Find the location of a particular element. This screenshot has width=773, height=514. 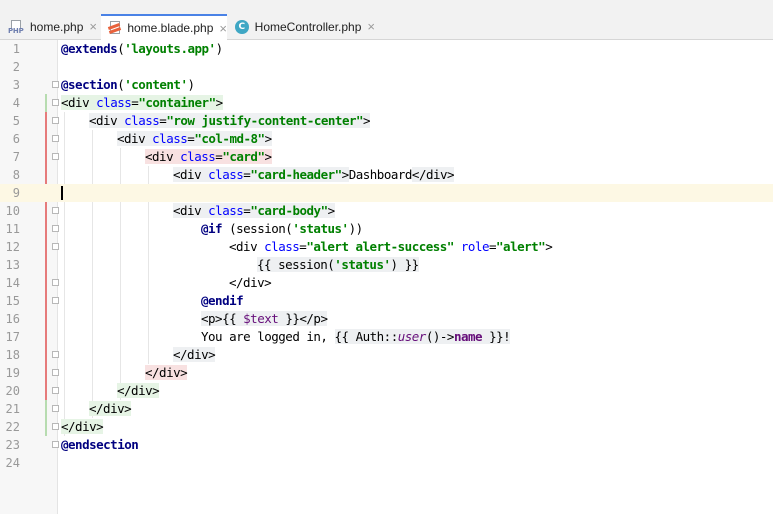

tab-label: home.blade.php is located at coordinates (170, 28).